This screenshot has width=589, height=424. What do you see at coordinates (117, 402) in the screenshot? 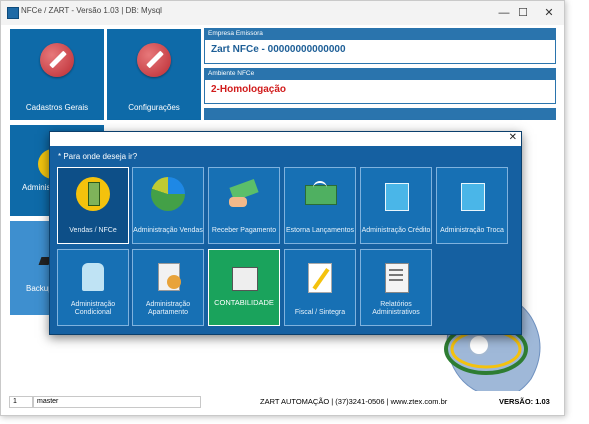
I see `status-user-name: master` at bounding box center [117, 402].